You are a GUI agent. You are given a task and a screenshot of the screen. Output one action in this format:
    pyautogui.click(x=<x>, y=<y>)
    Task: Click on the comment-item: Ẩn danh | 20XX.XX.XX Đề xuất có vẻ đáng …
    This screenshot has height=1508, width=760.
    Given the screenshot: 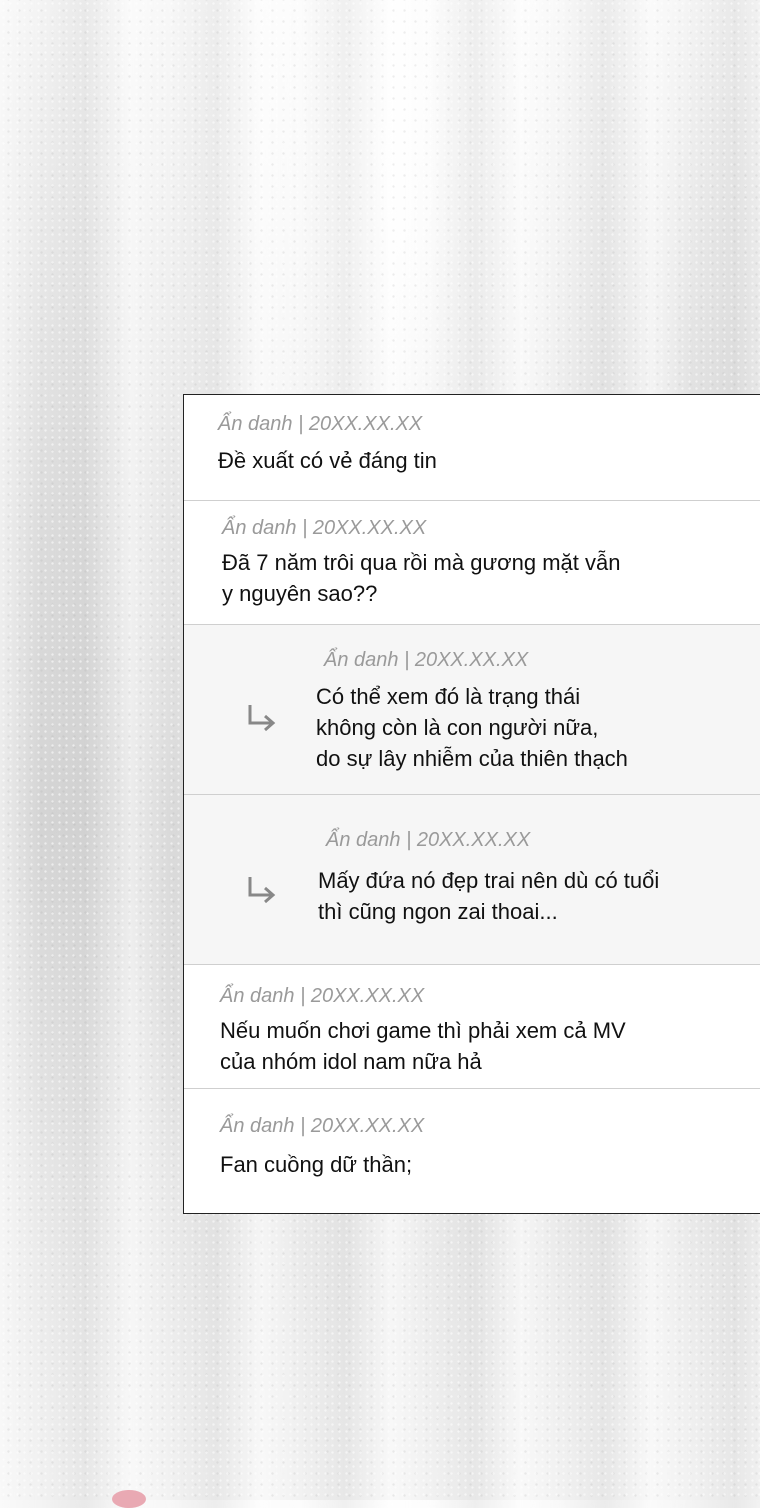 What is the action you would take?
    pyautogui.click(x=472, y=448)
    